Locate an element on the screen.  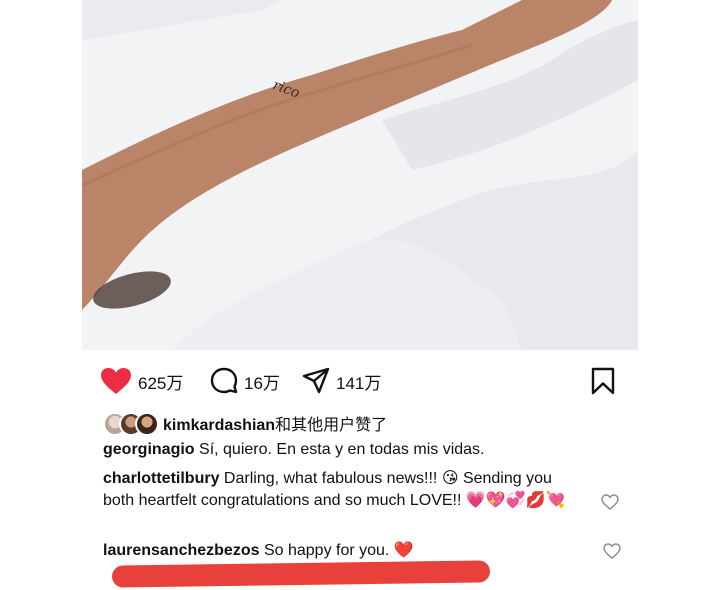
liker-avatars is located at coordinates (132, 423).